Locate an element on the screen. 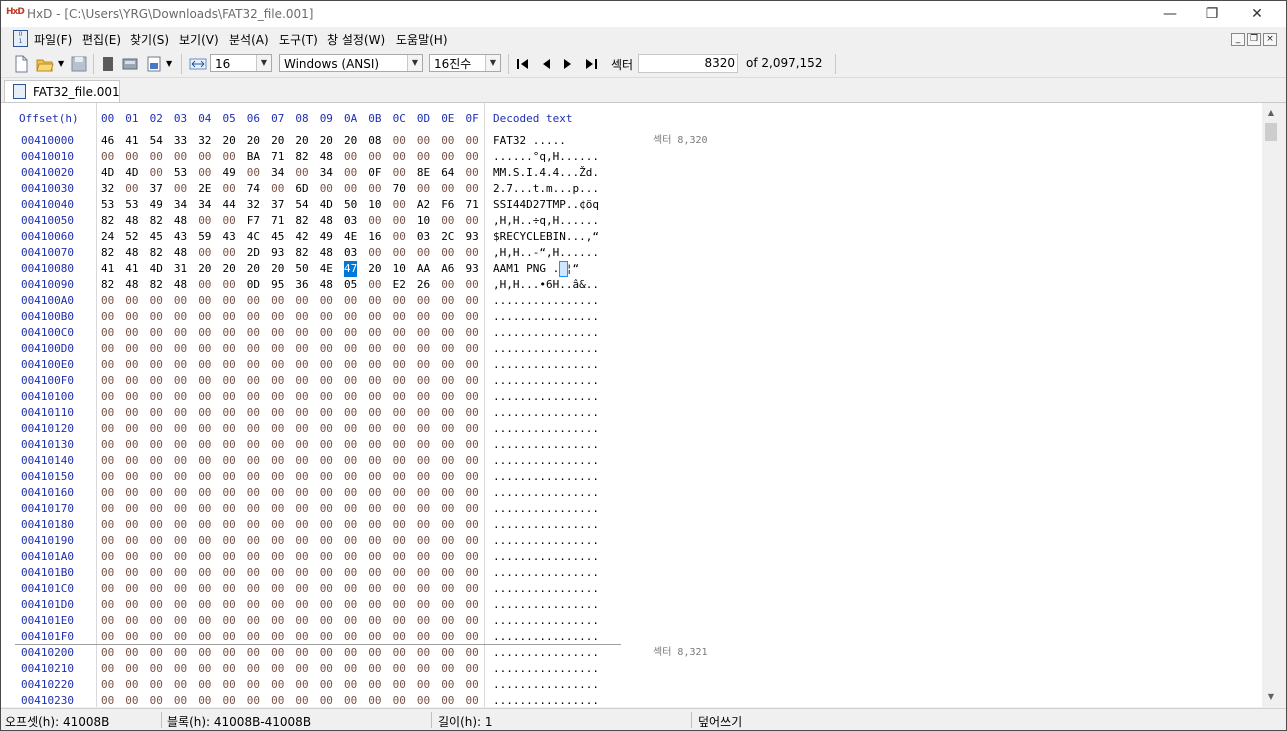 The height and width of the screenshot is (731, 1287). hex-byte: 49 is located at coordinates (229, 173).